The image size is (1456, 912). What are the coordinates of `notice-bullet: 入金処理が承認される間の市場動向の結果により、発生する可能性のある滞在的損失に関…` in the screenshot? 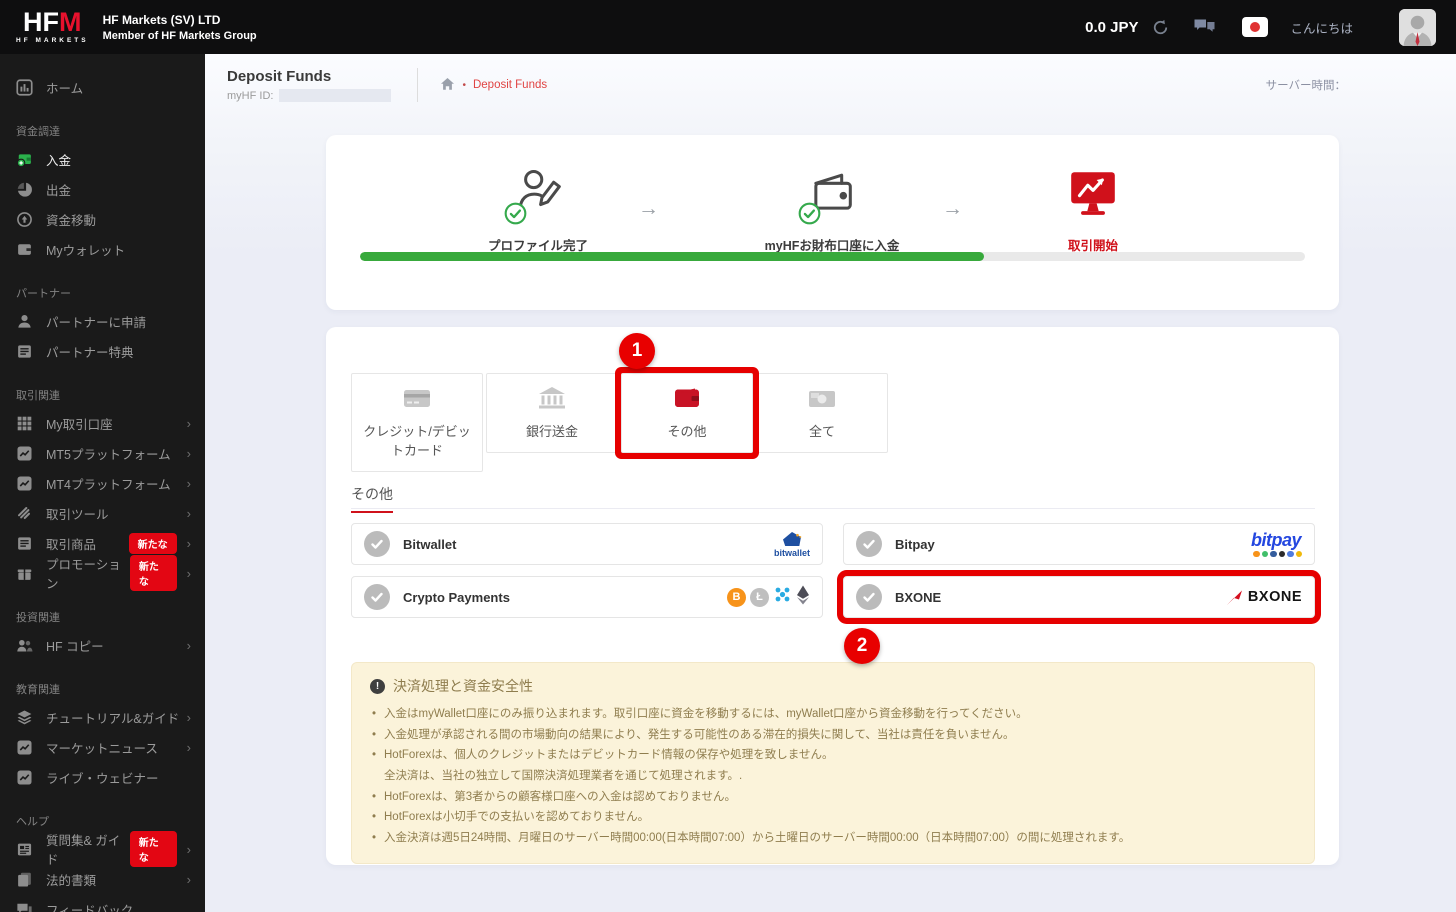 It's located at (833, 735).